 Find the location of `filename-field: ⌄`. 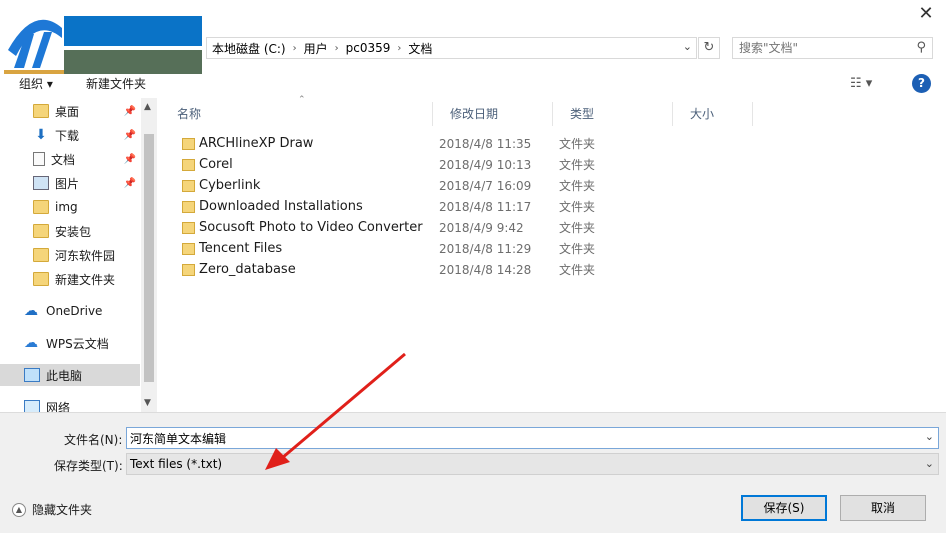

filename-field: ⌄ is located at coordinates (532, 438).